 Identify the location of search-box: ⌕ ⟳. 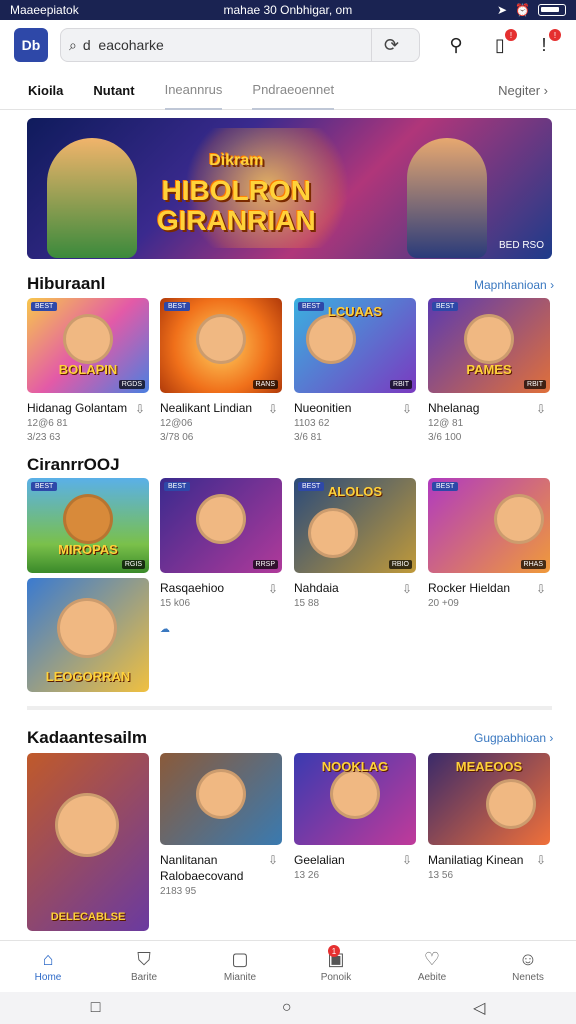
(240, 45).